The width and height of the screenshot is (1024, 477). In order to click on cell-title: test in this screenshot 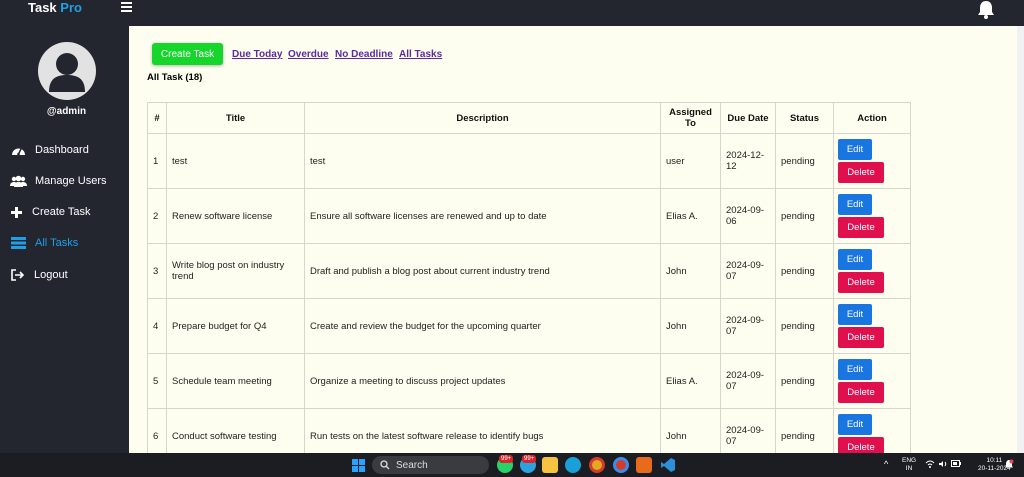, I will do `click(235, 161)`.